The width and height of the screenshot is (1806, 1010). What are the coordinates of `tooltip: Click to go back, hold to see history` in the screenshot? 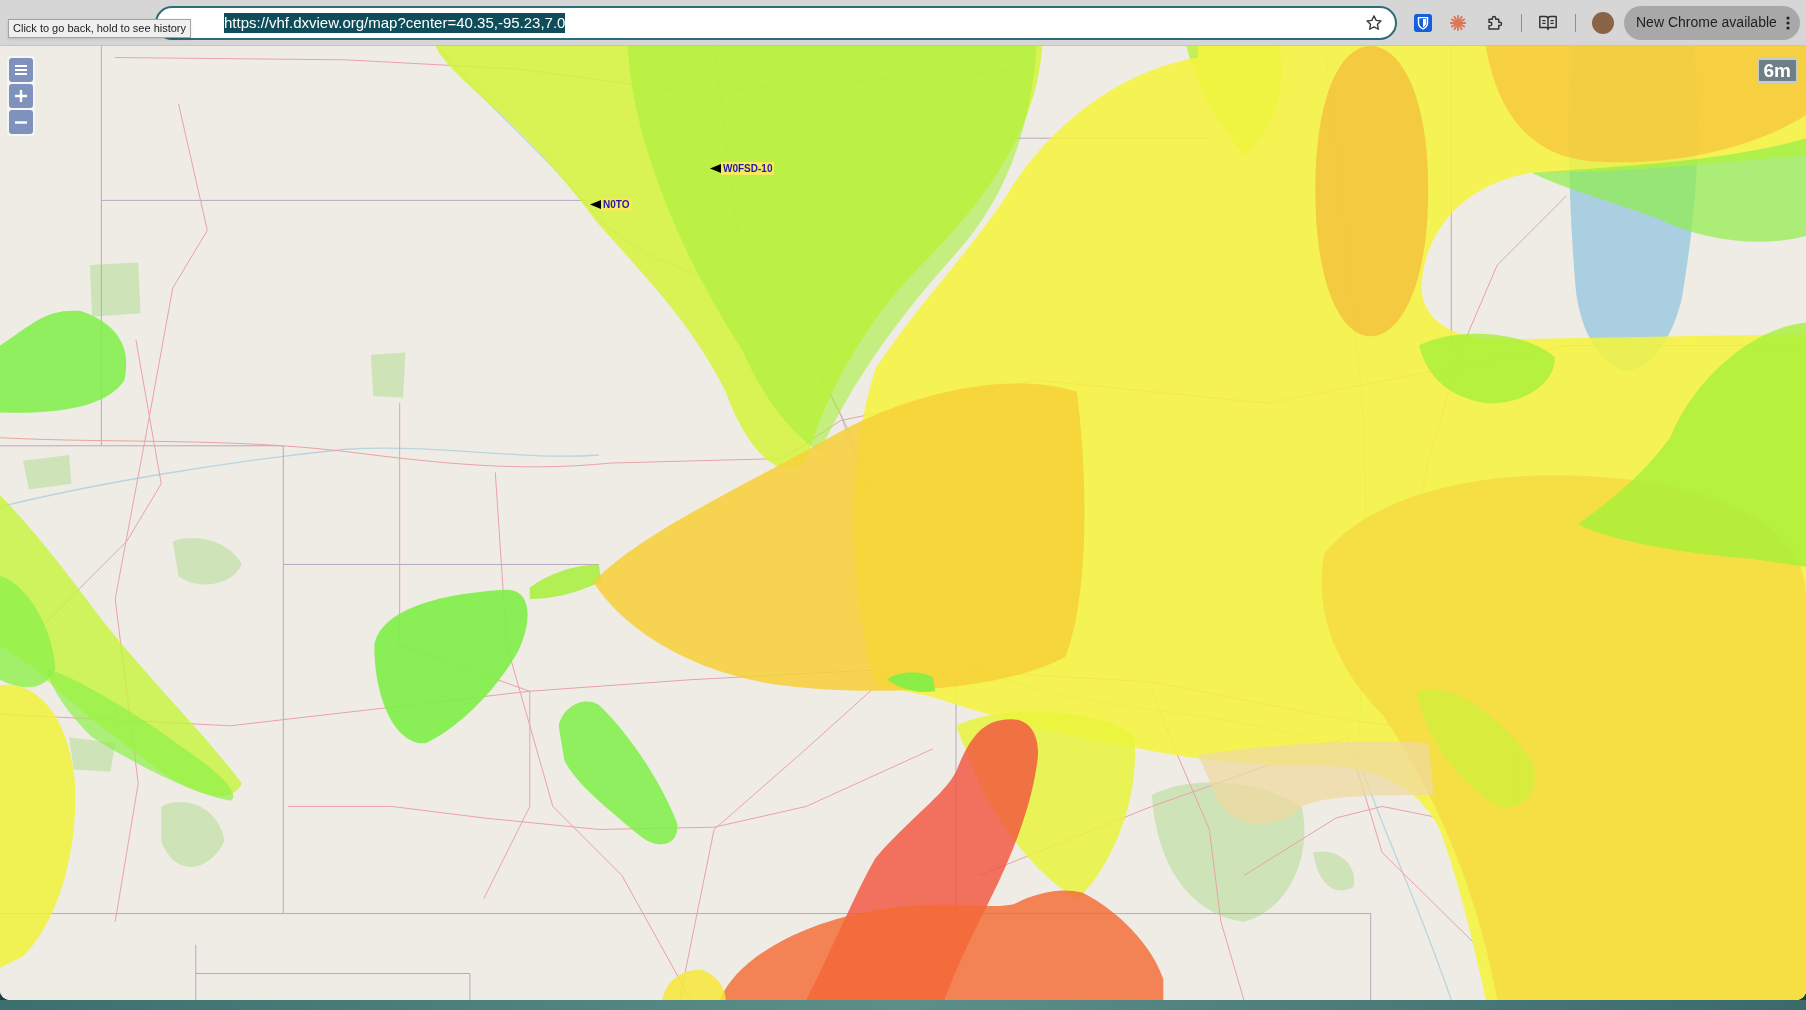 It's located at (100, 28).